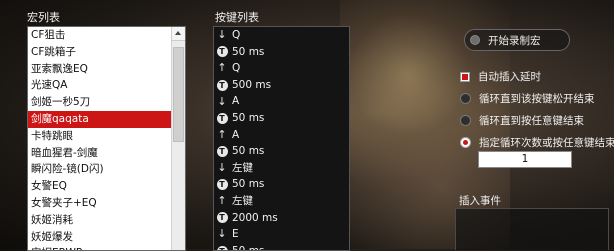 The width and height of the screenshot is (614, 251). I want to click on macro-list-item: 瞬闪险-镜(D闪), so click(99, 169).